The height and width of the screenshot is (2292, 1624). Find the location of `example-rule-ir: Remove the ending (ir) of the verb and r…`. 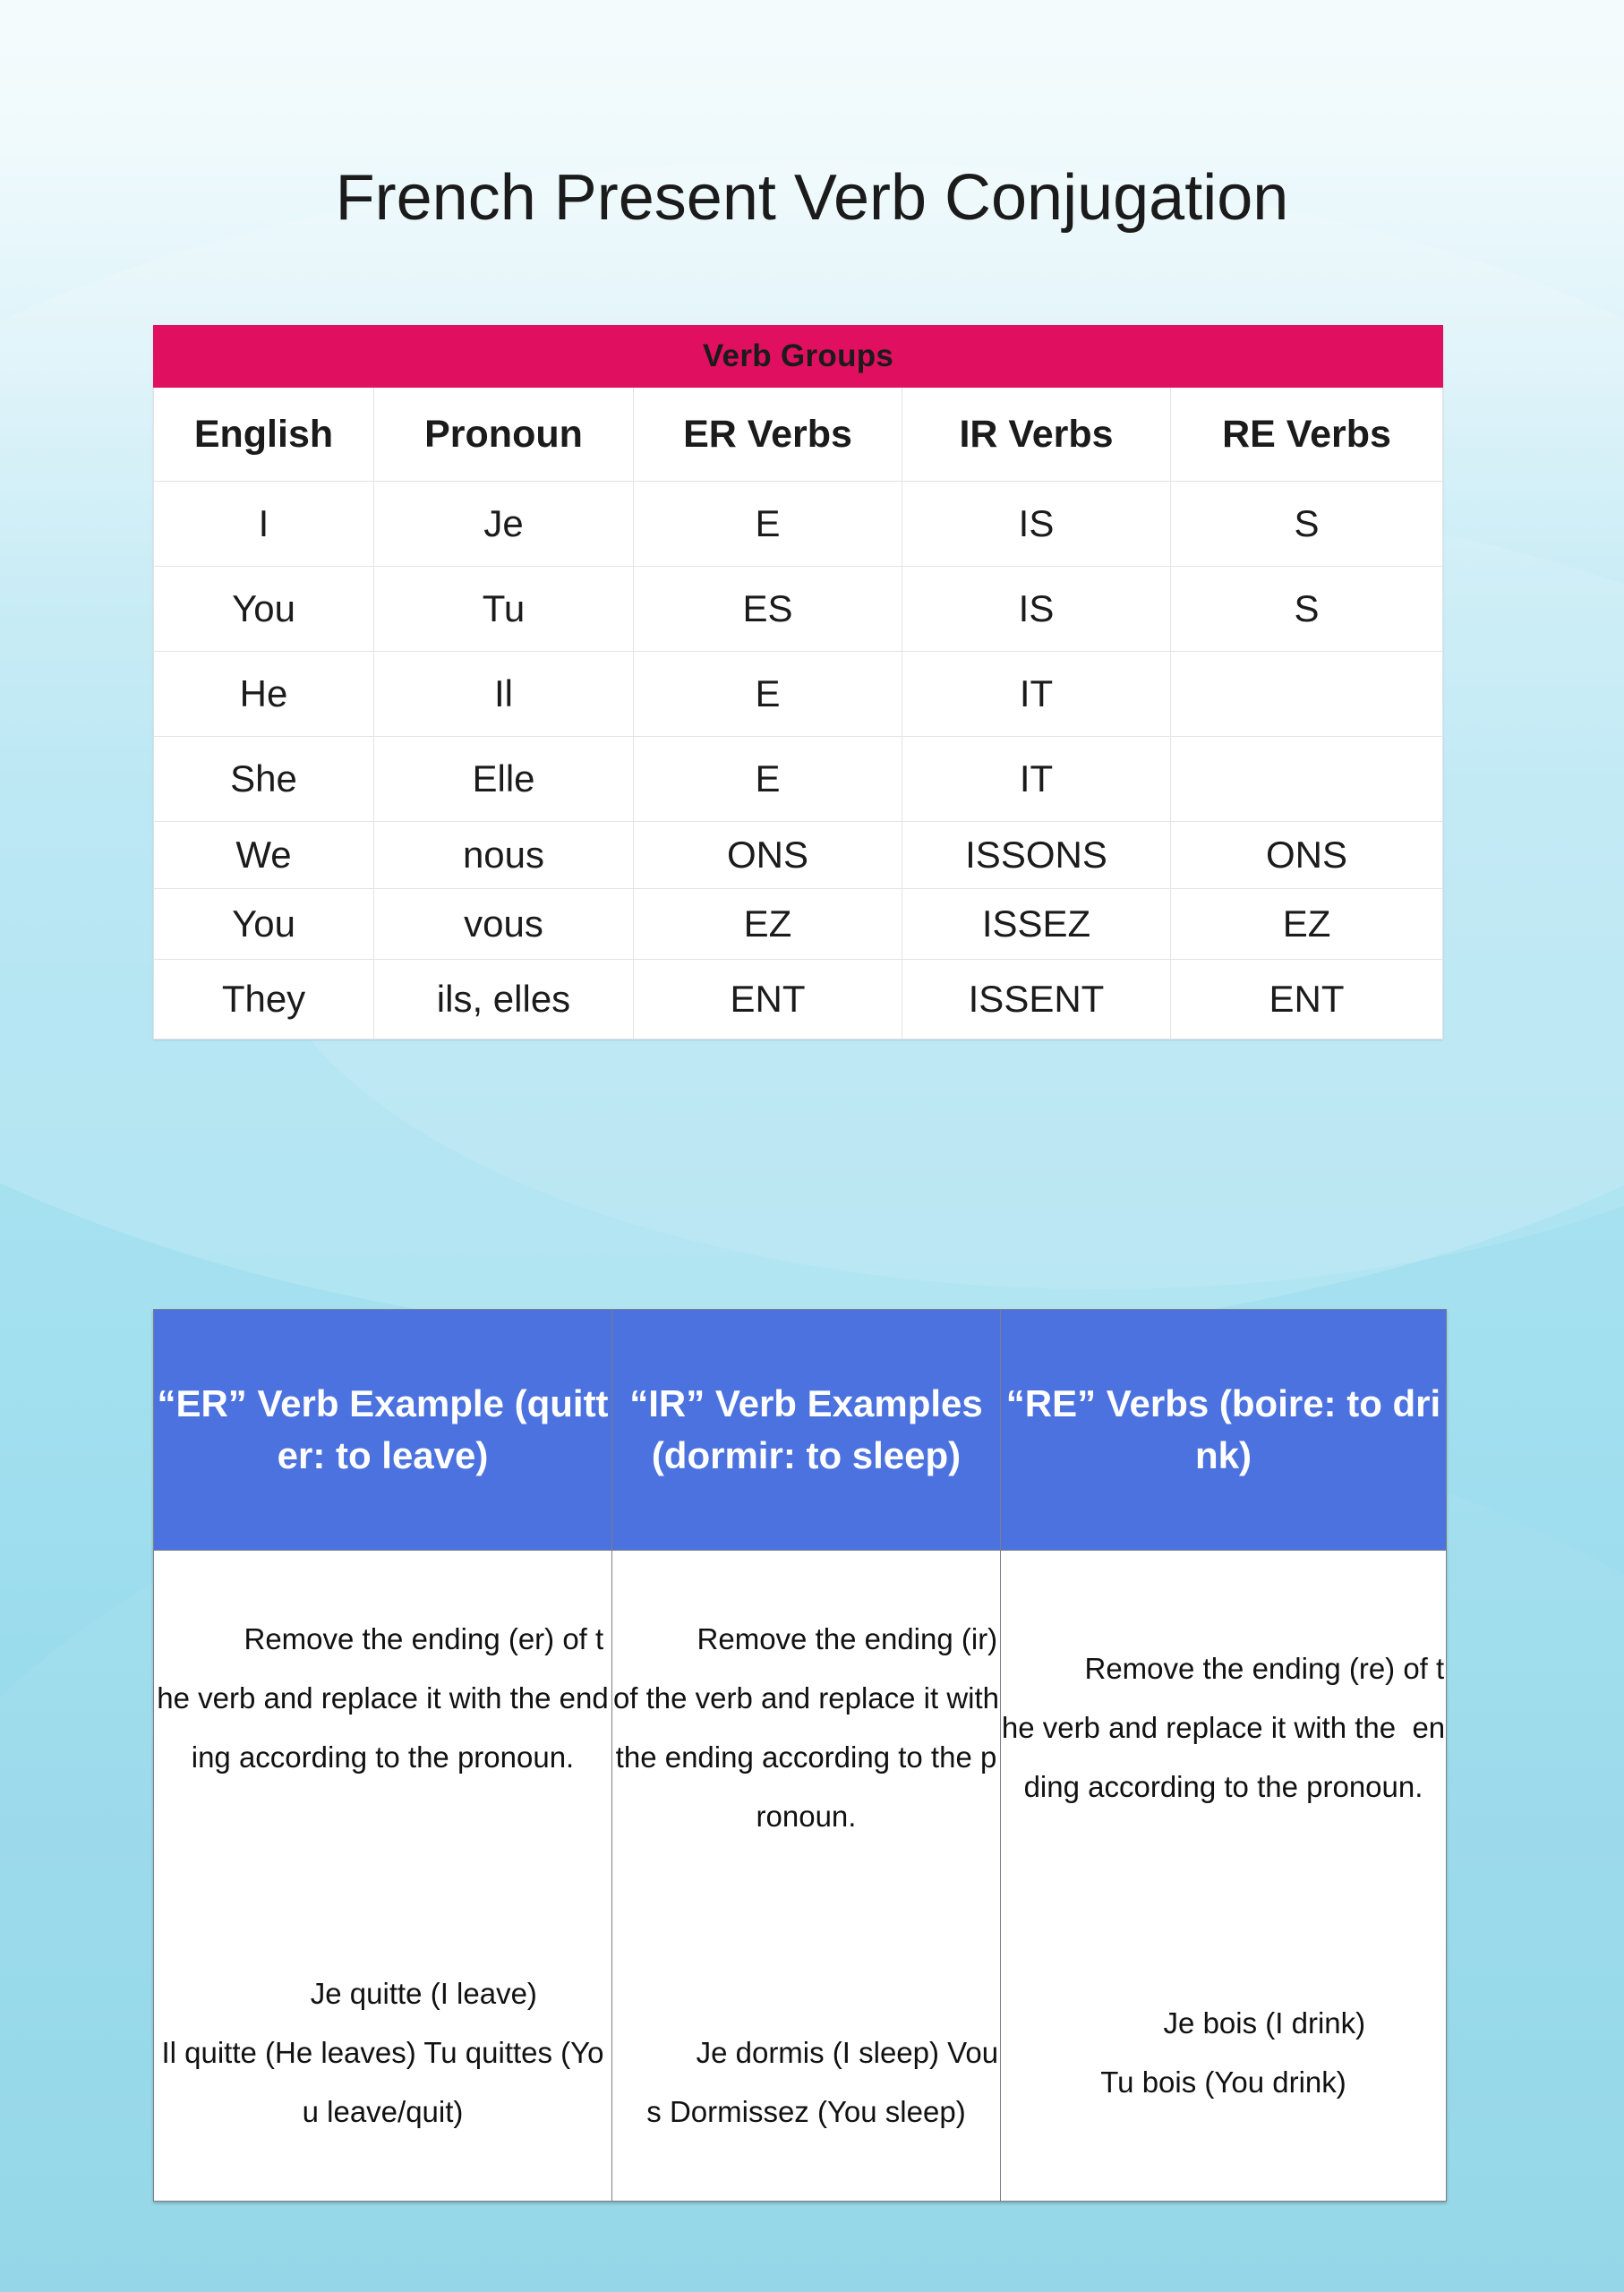

example-rule-ir: Remove the ending (ir) of the verb and r… is located at coordinates (810, 1727).